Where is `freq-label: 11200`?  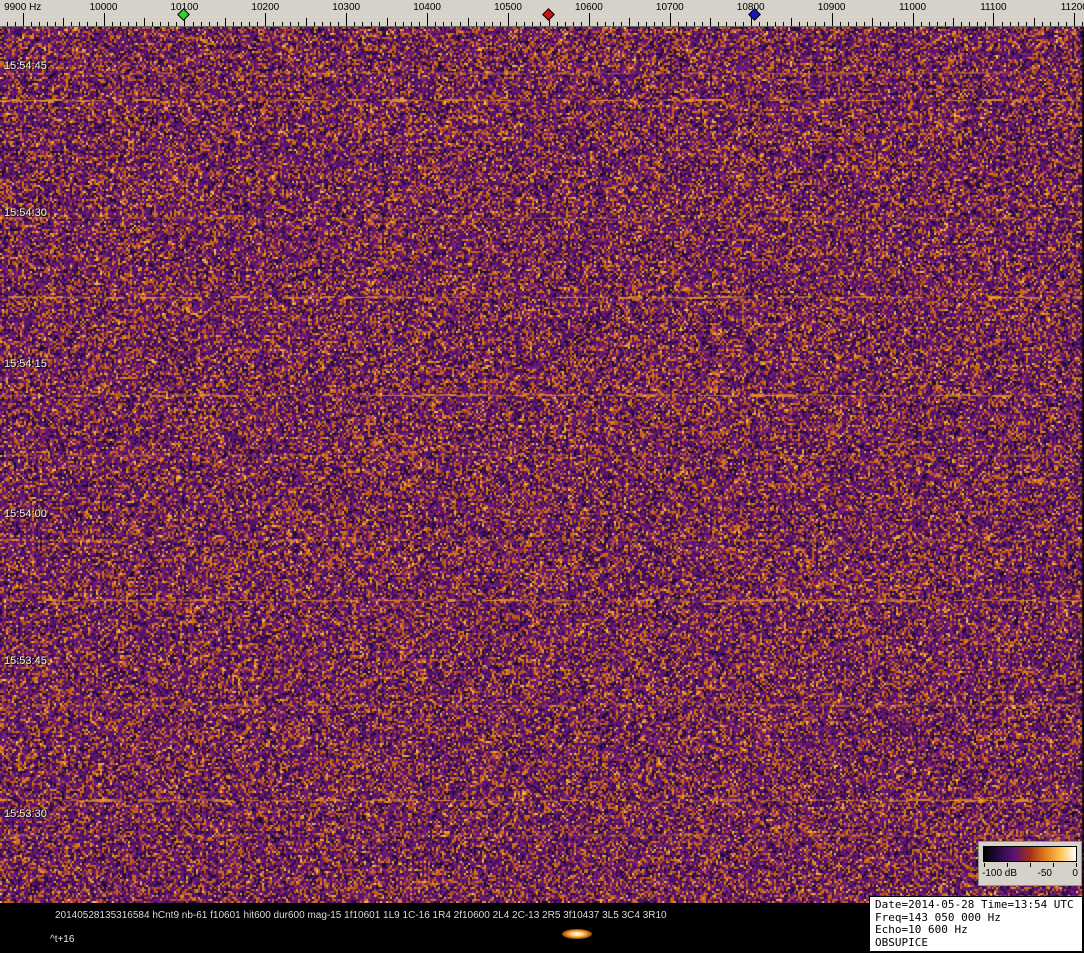 freq-label: 11200 is located at coordinates (1072, 7).